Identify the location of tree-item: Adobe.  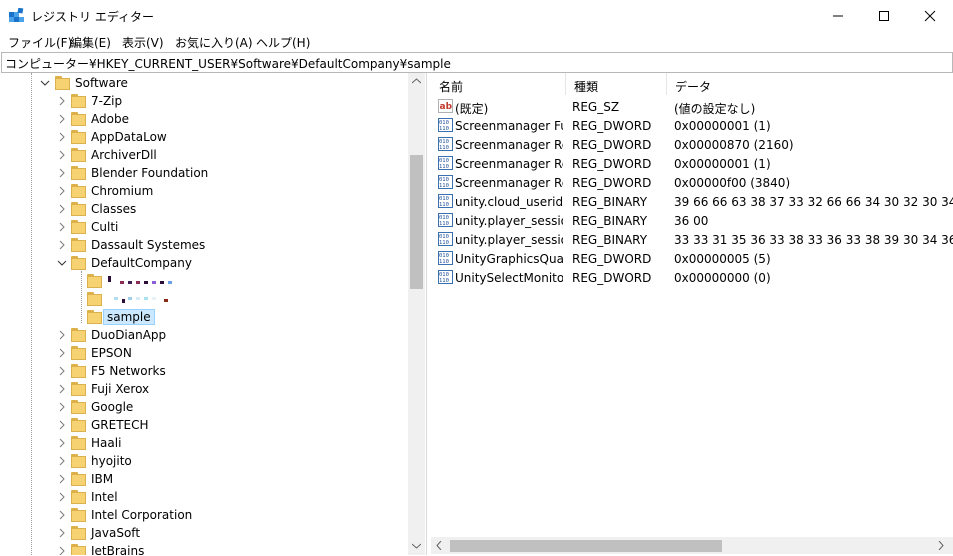
(204, 119).